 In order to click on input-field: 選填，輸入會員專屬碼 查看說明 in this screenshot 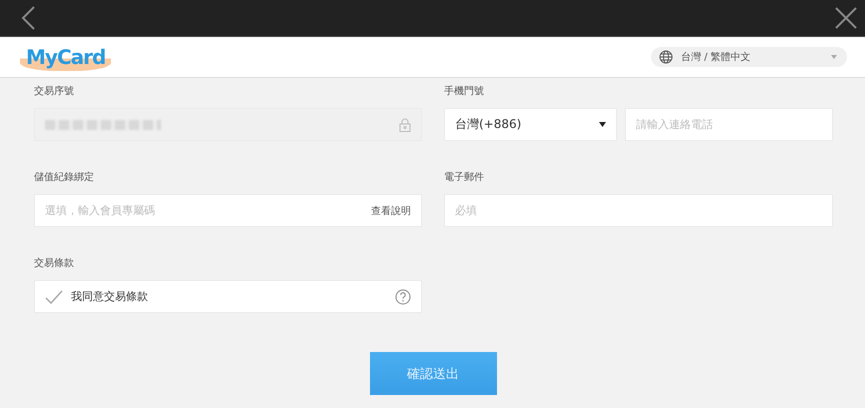, I will do `click(228, 210)`.